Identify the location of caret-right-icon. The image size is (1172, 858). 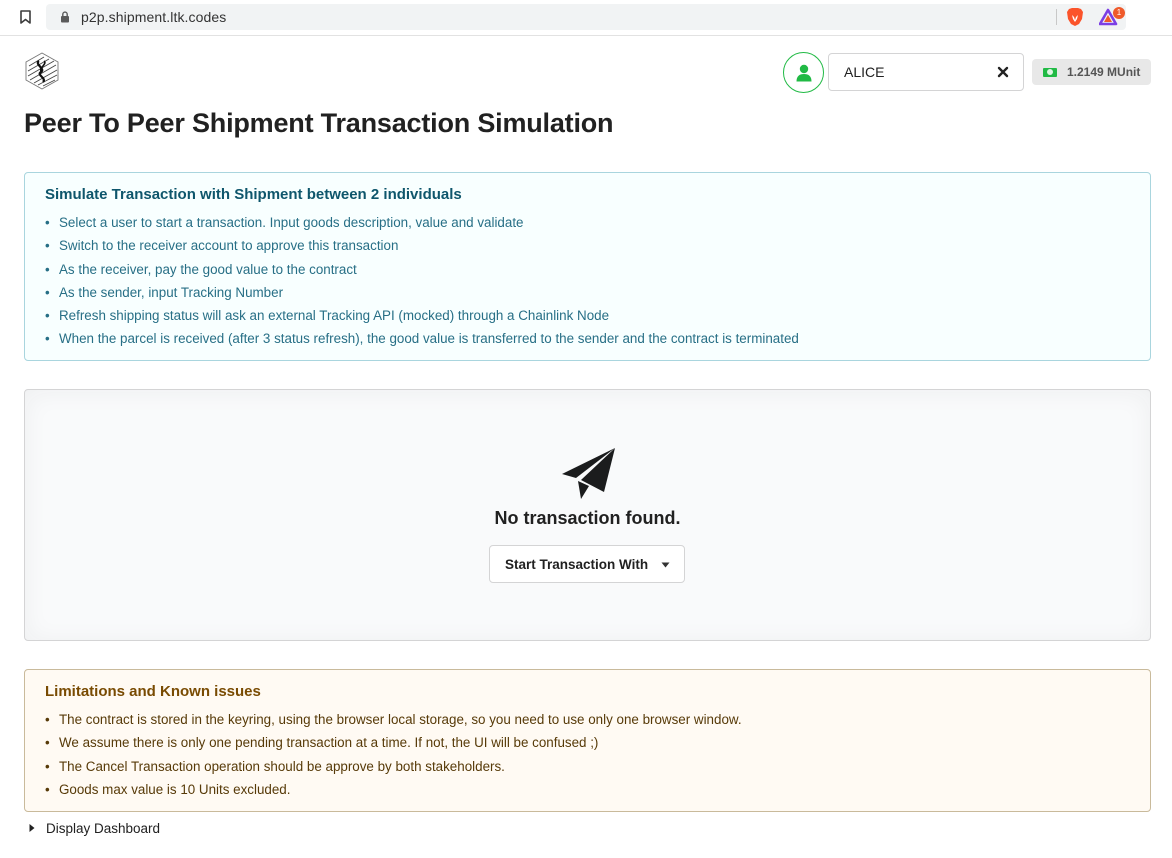
(32, 828).